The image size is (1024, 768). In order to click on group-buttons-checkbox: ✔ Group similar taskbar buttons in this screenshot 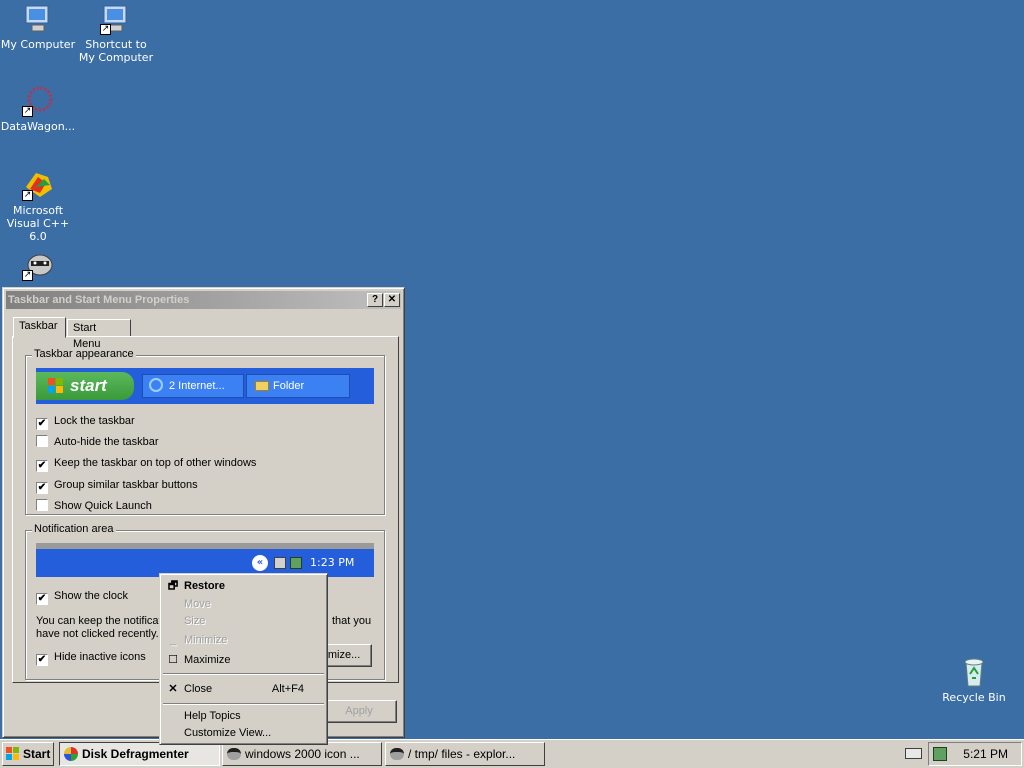, I will do `click(117, 486)`.